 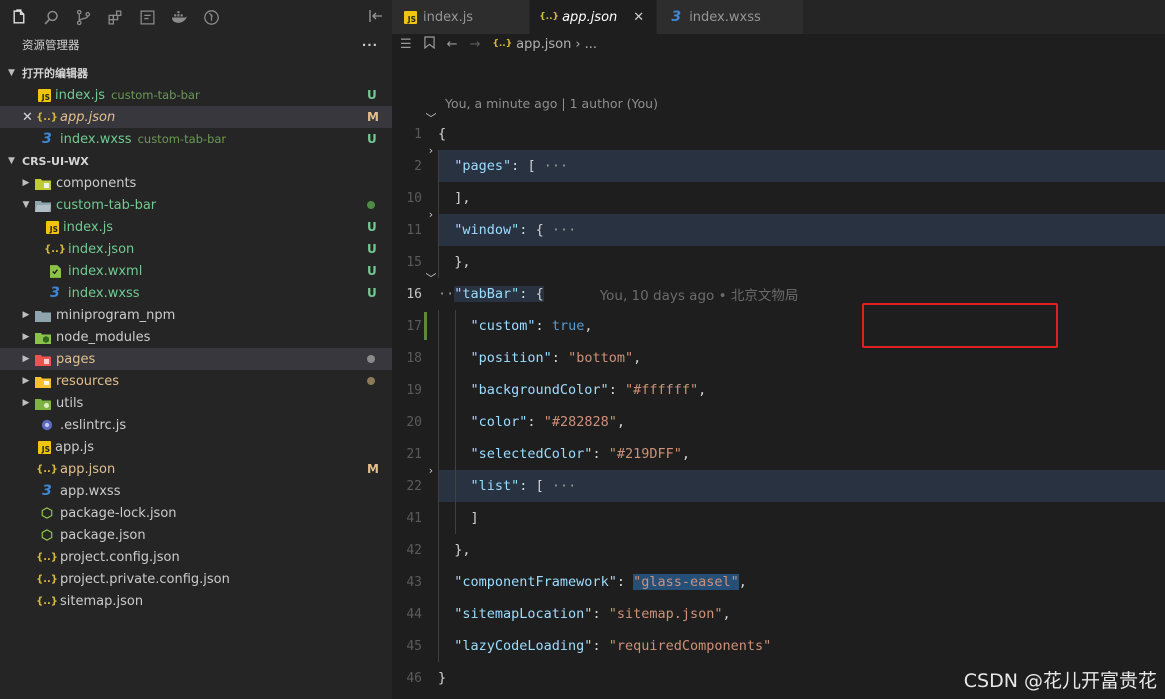 What do you see at coordinates (196, 227) in the screenshot?
I see `tree-file: JS index.js U` at bounding box center [196, 227].